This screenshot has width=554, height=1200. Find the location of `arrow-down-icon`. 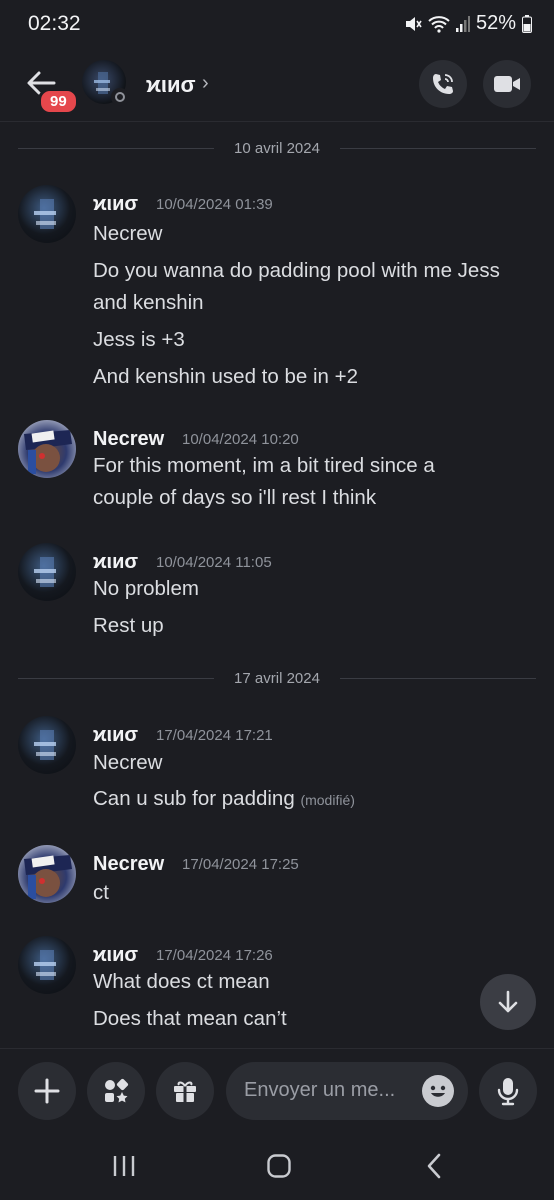

arrow-down-icon is located at coordinates (508, 1001).